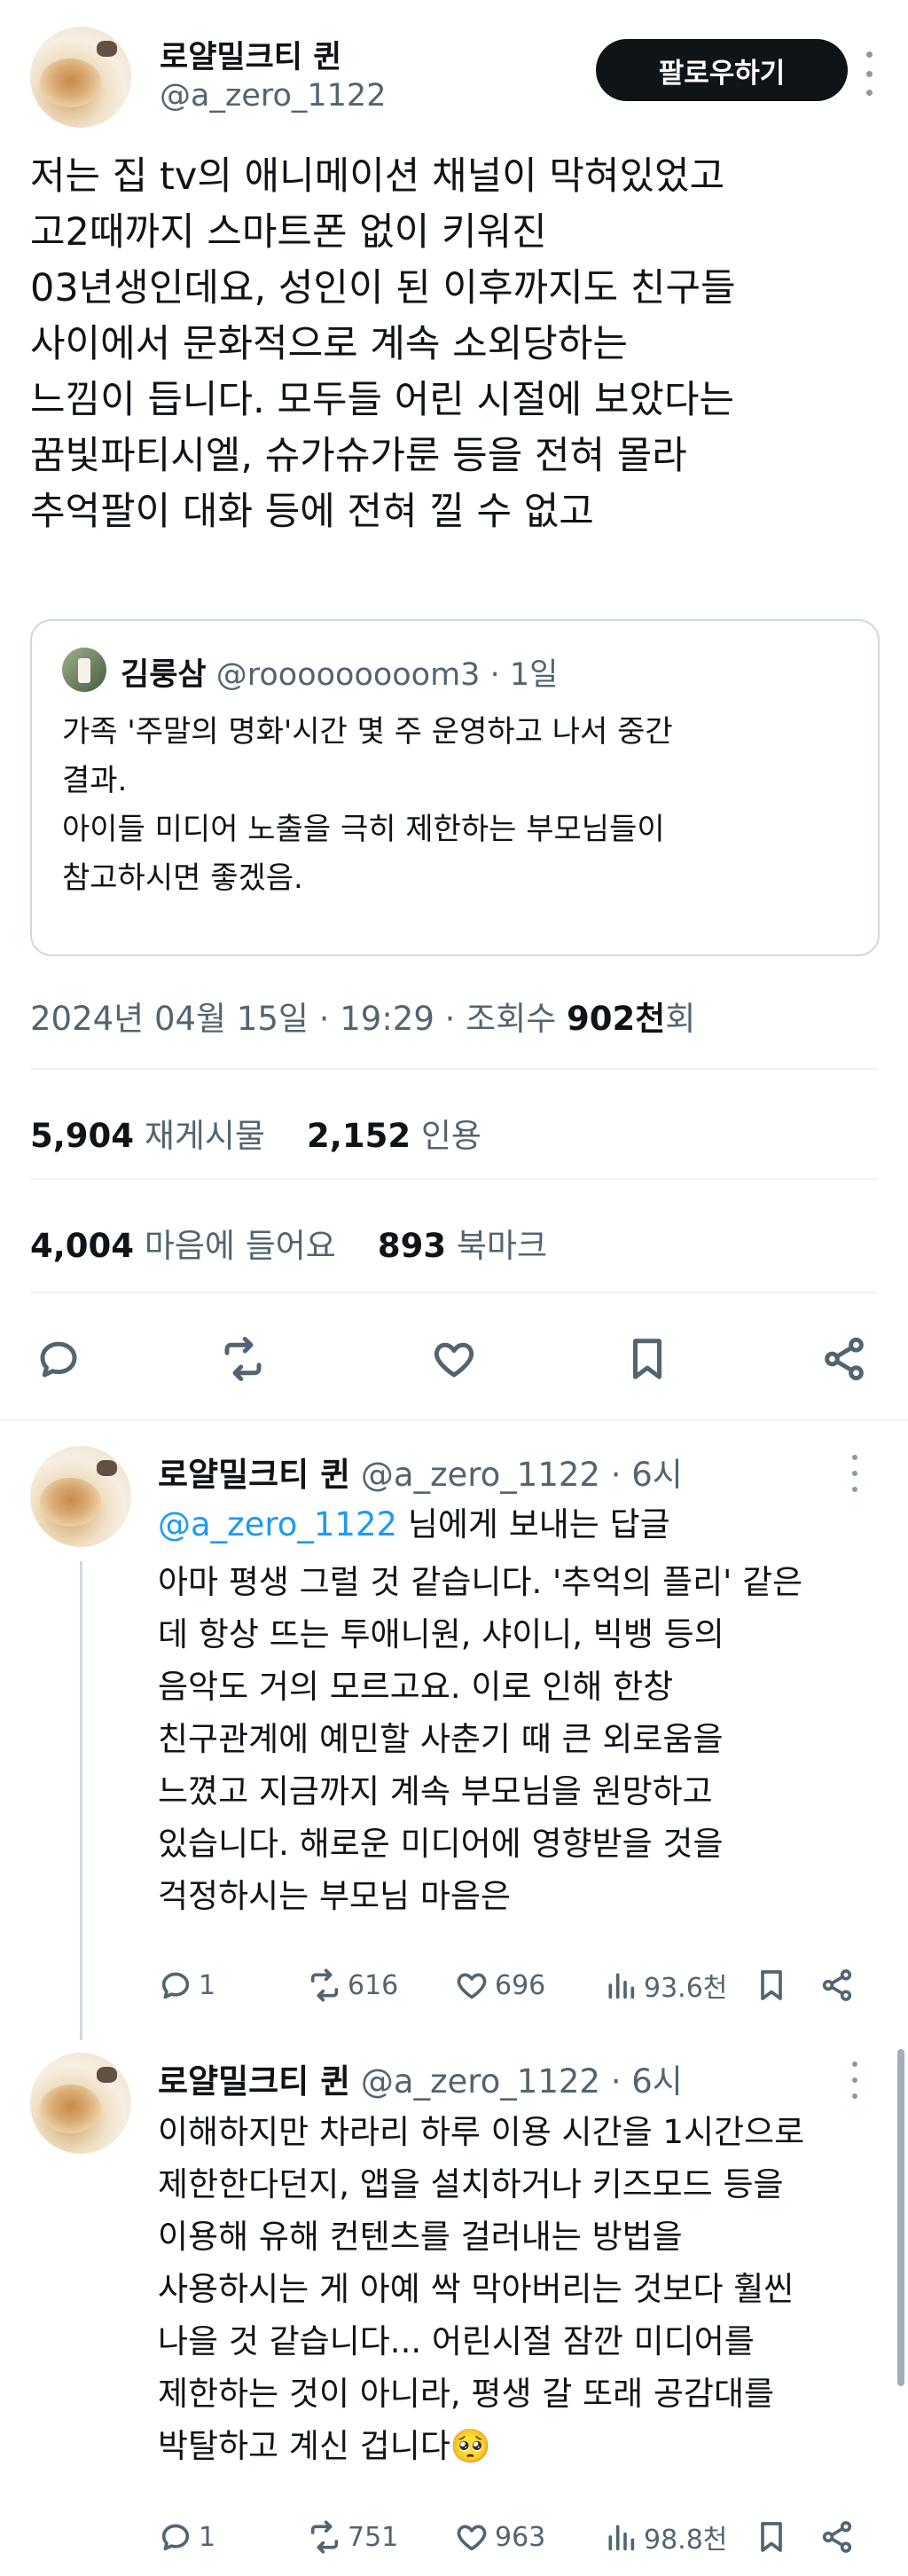 The image size is (908, 2576). Describe the element at coordinates (722, 70) in the screenshot. I see `follow-button: 팔로우하기` at that location.